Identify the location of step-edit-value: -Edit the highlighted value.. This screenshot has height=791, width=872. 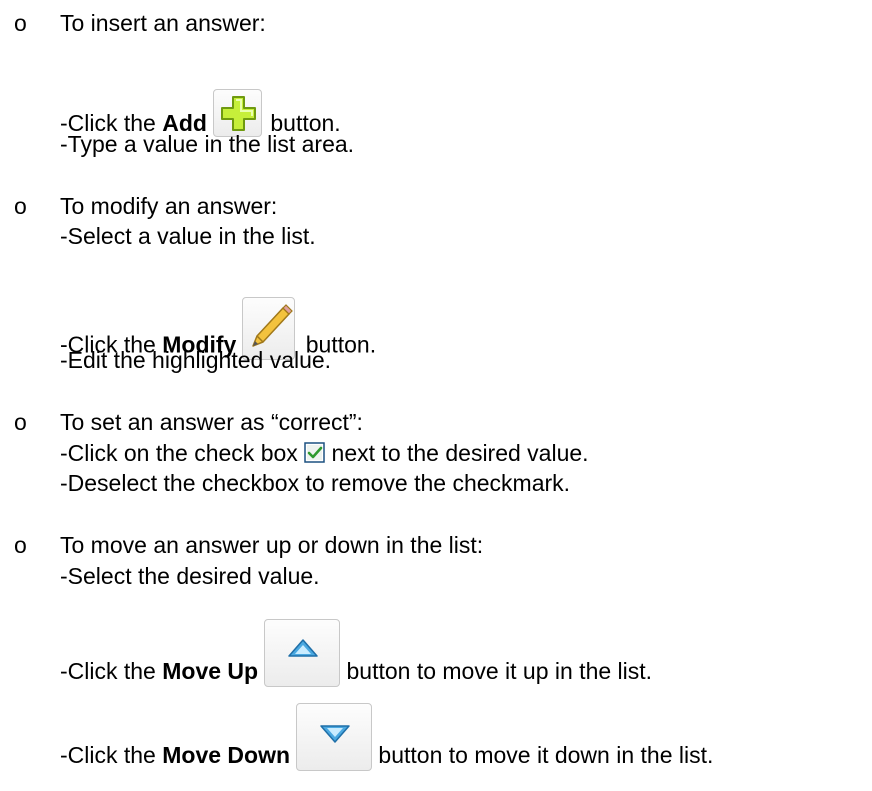
(196, 360).